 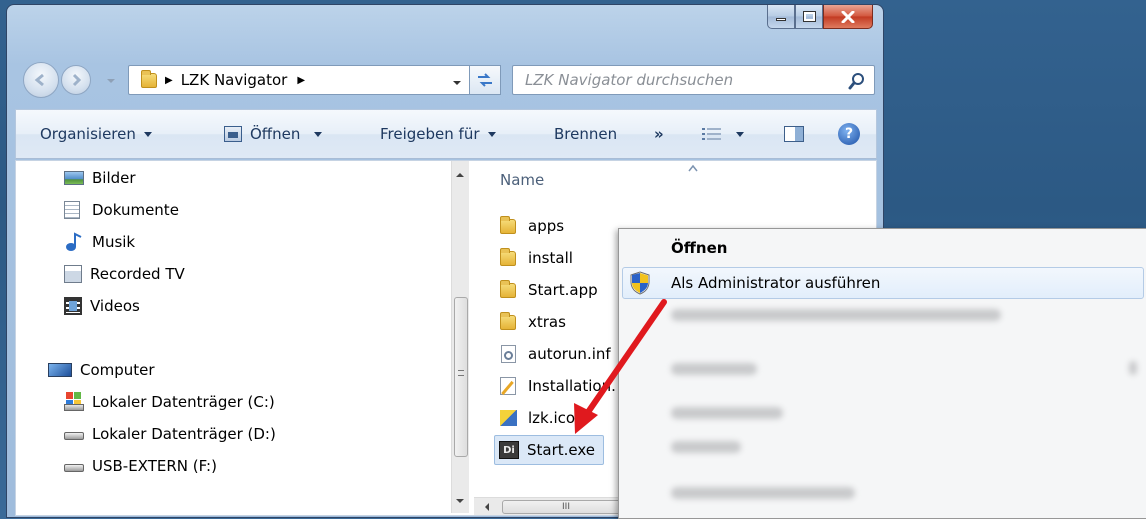 I want to click on organize-menu-button: Organisieren, so click(x=96, y=134).